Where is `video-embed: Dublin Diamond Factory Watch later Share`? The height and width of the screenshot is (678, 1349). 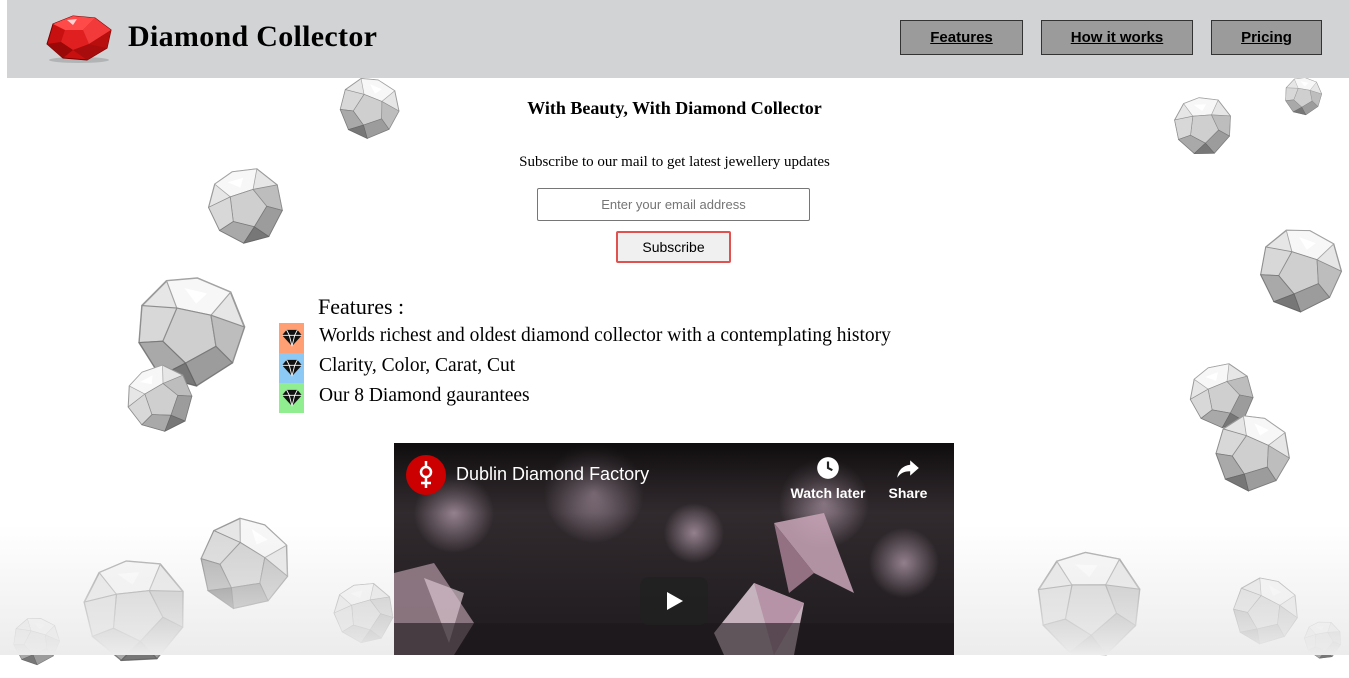 video-embed: Dublin Diamond Factory Watch later Share is located at coordinates (674, 549).